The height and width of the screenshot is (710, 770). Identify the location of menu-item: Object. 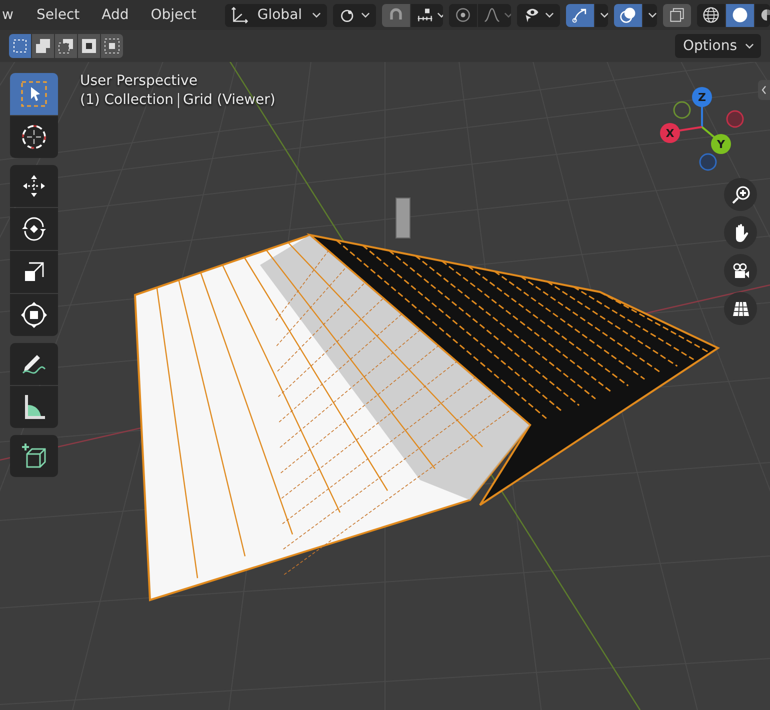
(174, 15).